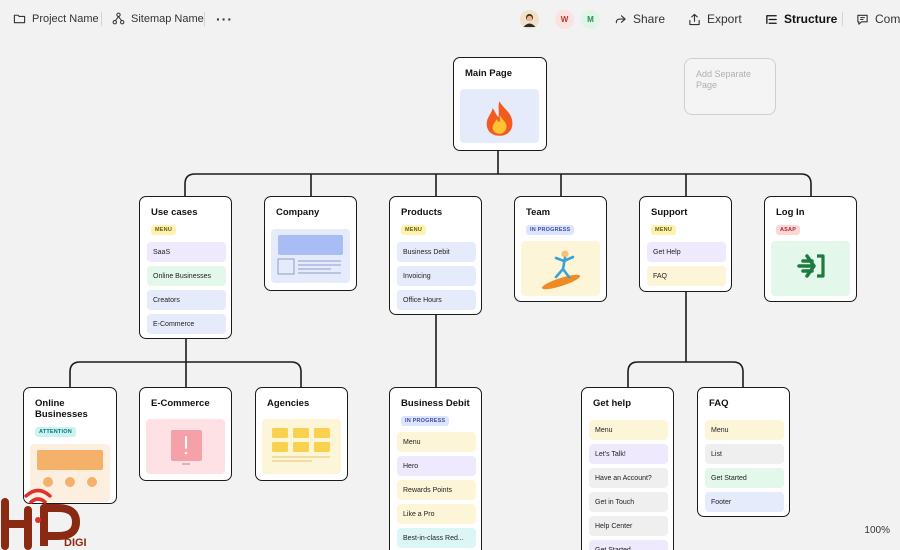  What do you see at coordinates (669, 212) in the screenshot?
I see `card-title: Support` at bounding box center [669, 212].